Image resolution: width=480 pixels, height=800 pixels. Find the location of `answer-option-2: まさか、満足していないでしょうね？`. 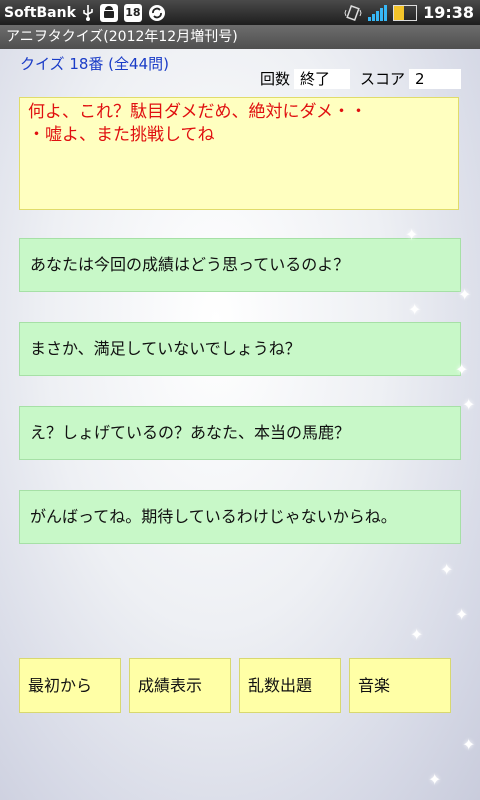

answer-option-2: まさか、満足していないでしょうね？ is located at coordinates (240, 349).